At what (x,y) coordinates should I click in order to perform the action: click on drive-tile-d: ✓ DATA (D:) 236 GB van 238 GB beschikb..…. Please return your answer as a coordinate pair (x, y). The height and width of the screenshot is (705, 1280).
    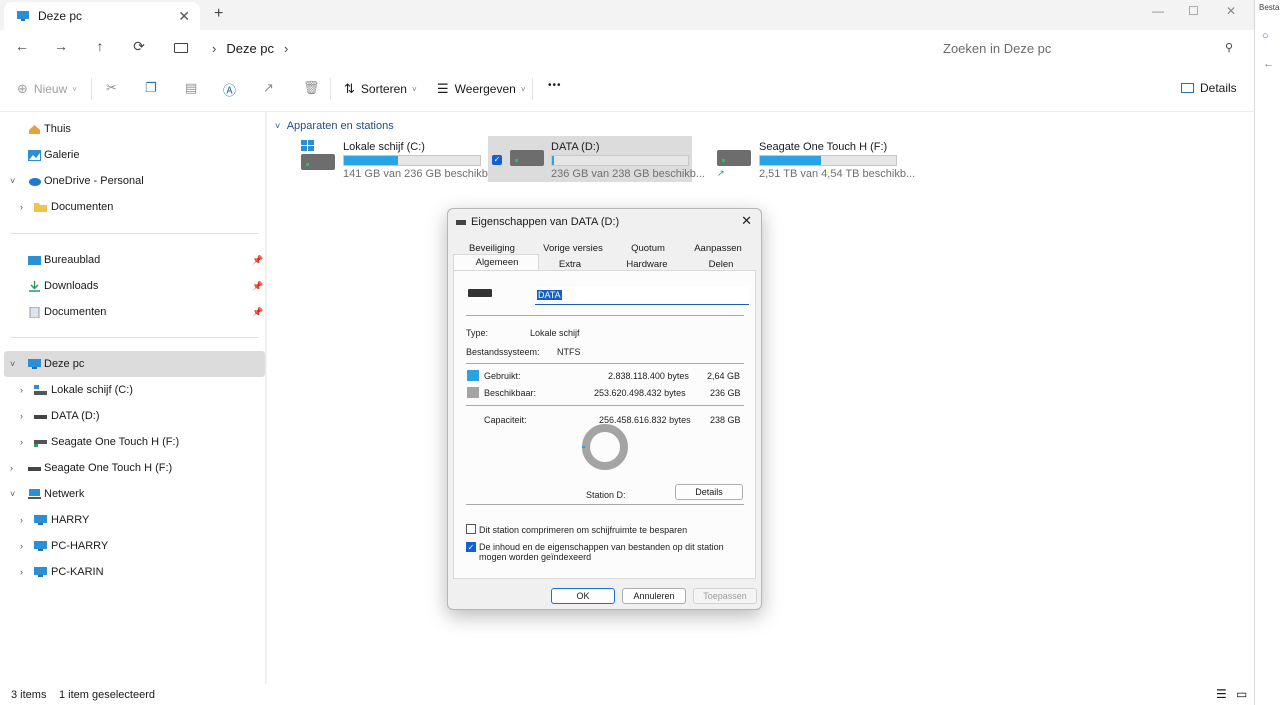
    Looking at the image, I should click on (596, 159).